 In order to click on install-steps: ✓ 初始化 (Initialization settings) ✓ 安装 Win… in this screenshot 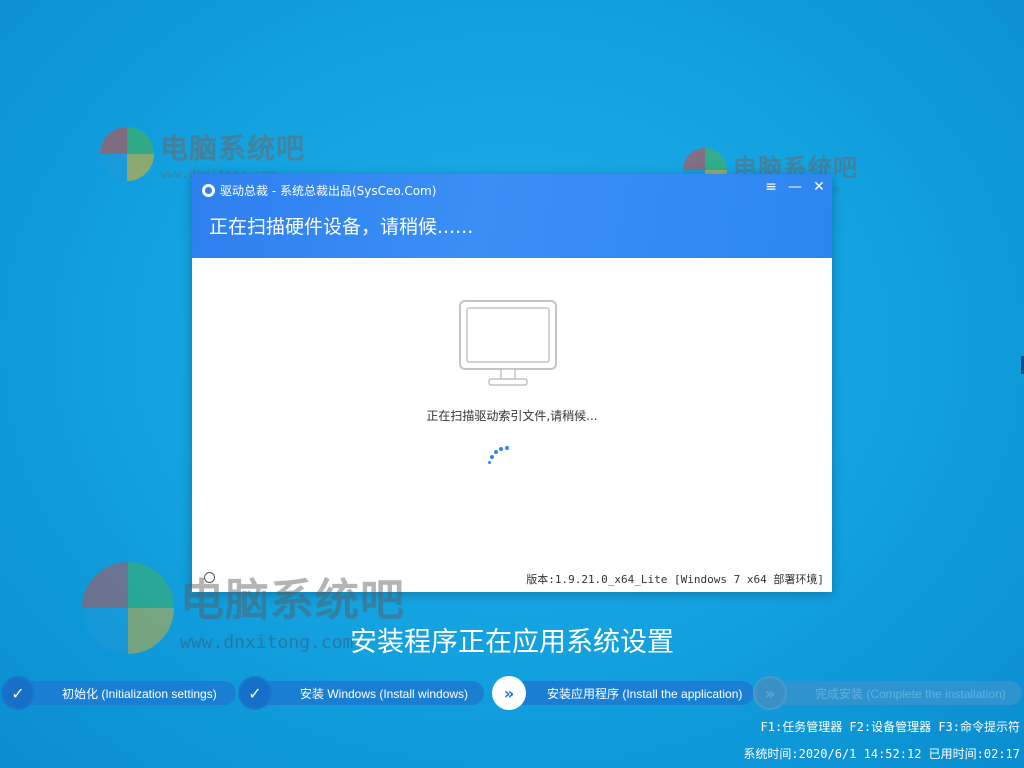, I will do `click(512, 693)`.